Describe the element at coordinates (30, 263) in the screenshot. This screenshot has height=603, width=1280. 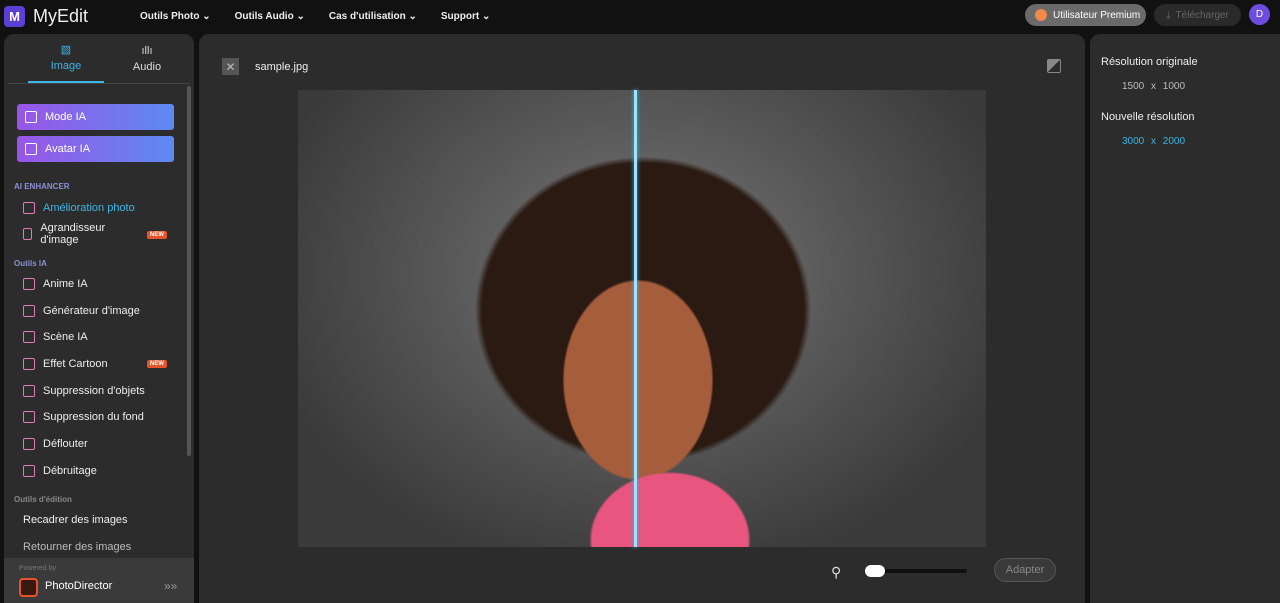
I see `section-outils-ia: Outils IA` at that location.